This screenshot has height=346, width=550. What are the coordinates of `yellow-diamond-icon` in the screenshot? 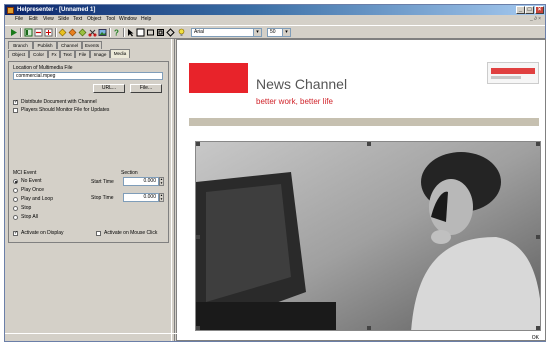 It's located at (62, 32).